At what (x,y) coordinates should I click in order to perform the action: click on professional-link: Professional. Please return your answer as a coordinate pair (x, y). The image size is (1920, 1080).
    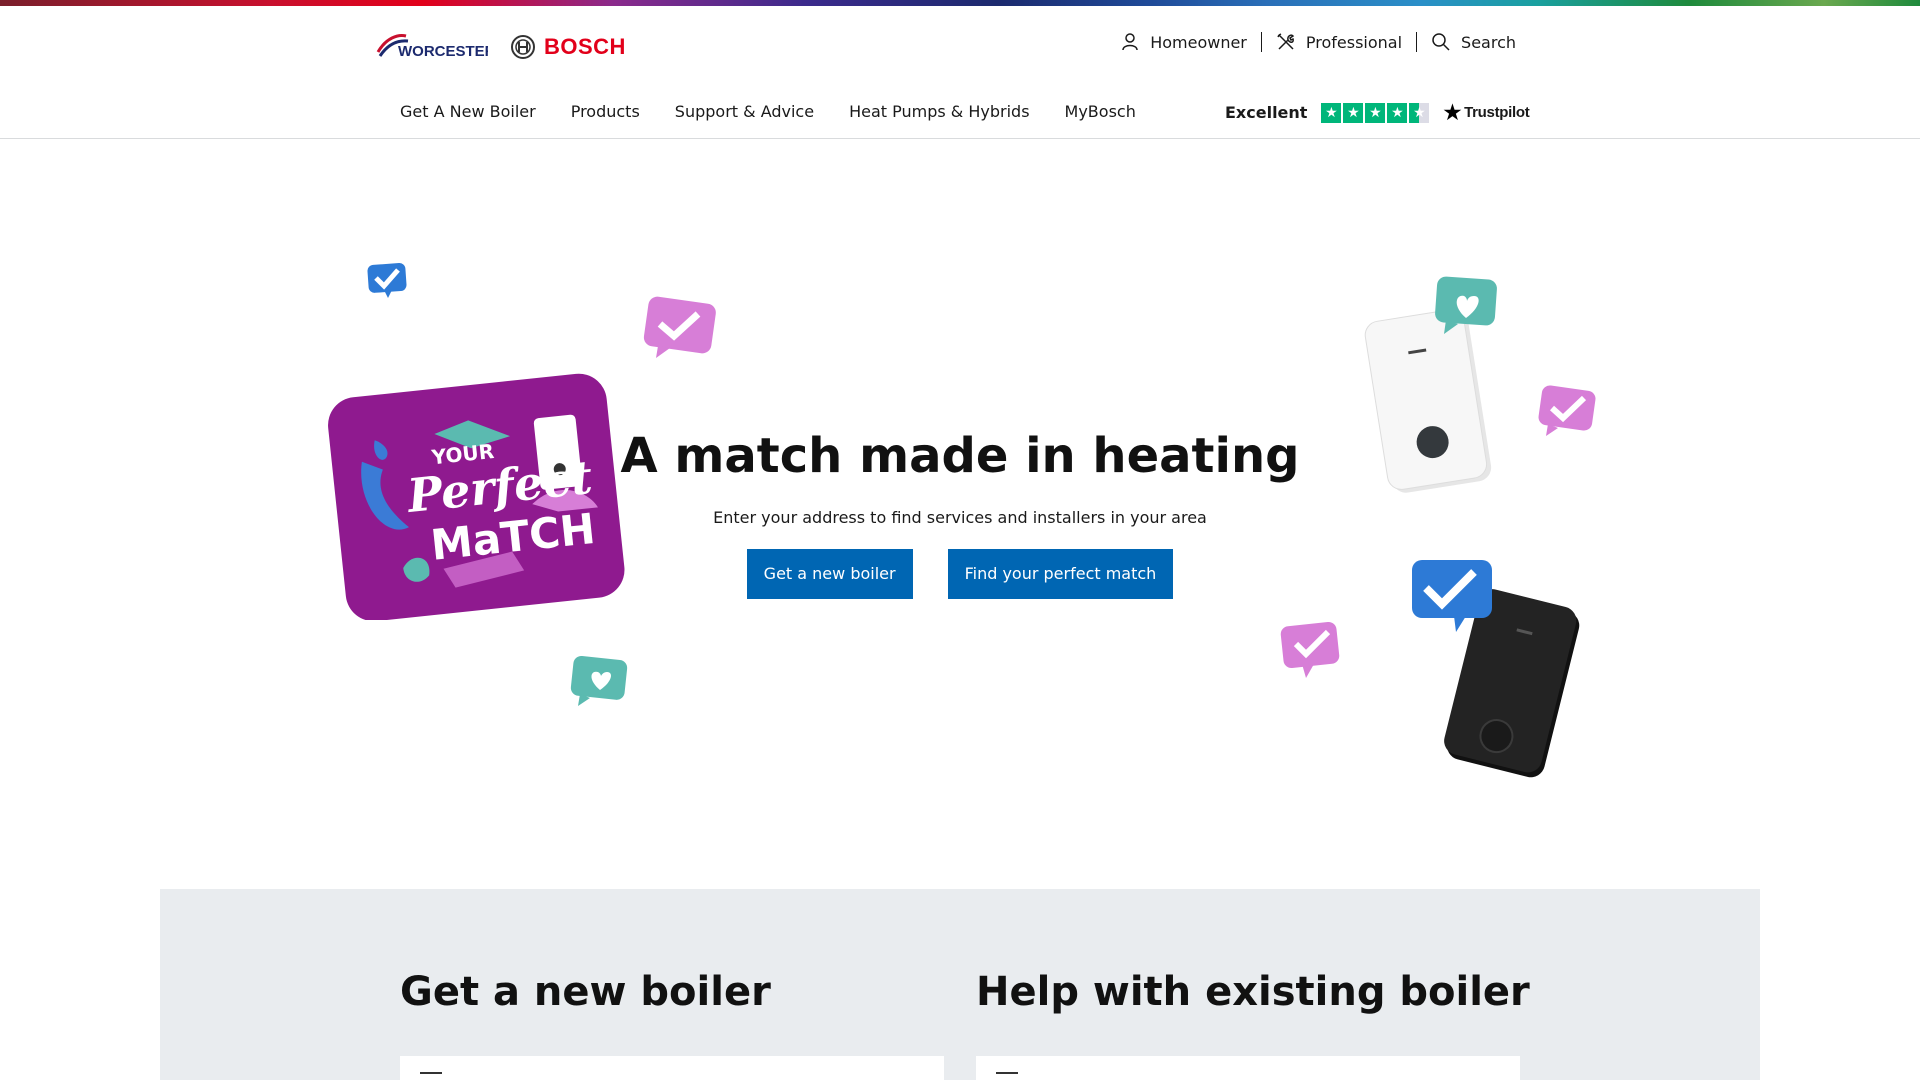
    Looking at the image, I should click on (1339, 42).